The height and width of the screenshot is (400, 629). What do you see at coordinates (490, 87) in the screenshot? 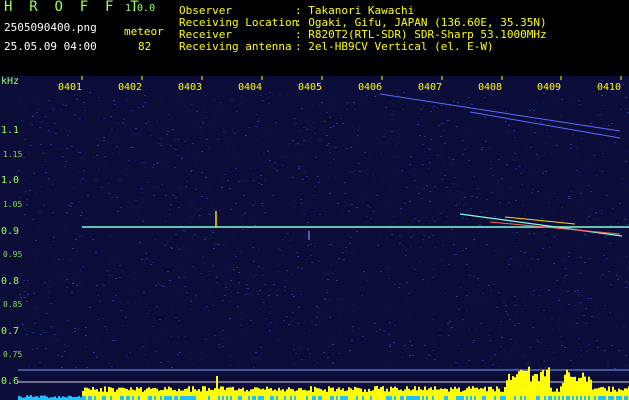
I see `x-tick-0408: 0408` at bounding box center [490, 87].